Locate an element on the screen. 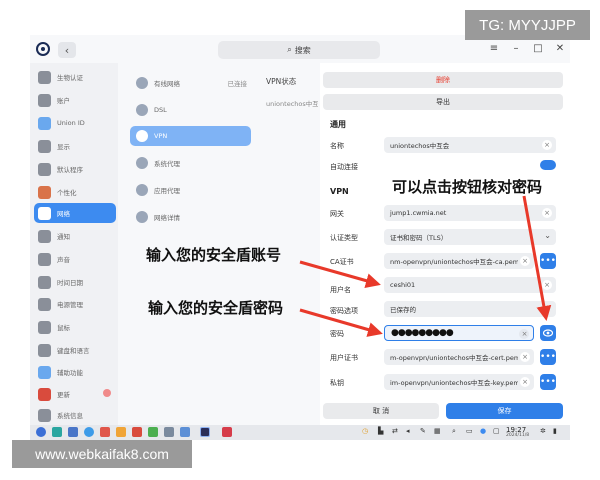  private-key-field: im-openvpn/uniontechos中互会-key.pem × is located at coordinates (459, 382).